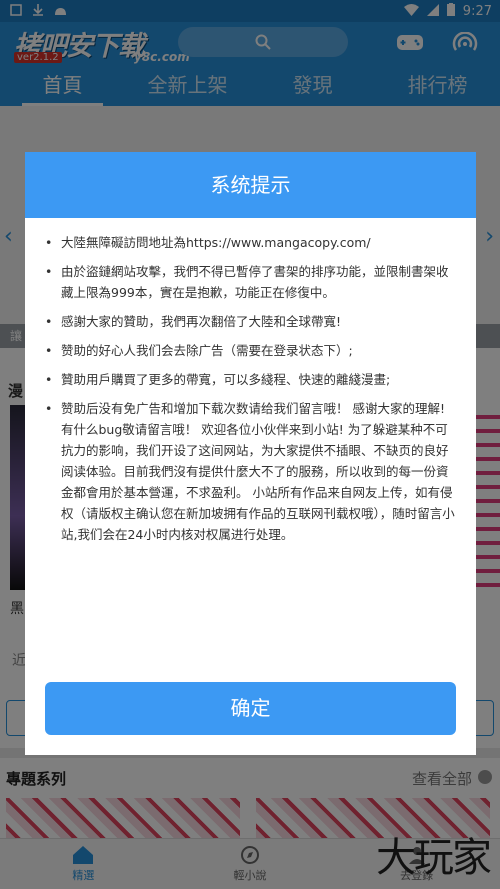 The width and height of the screenshot is (500, 889). I want to click on confirm-button: 确定, so click(250, 708).